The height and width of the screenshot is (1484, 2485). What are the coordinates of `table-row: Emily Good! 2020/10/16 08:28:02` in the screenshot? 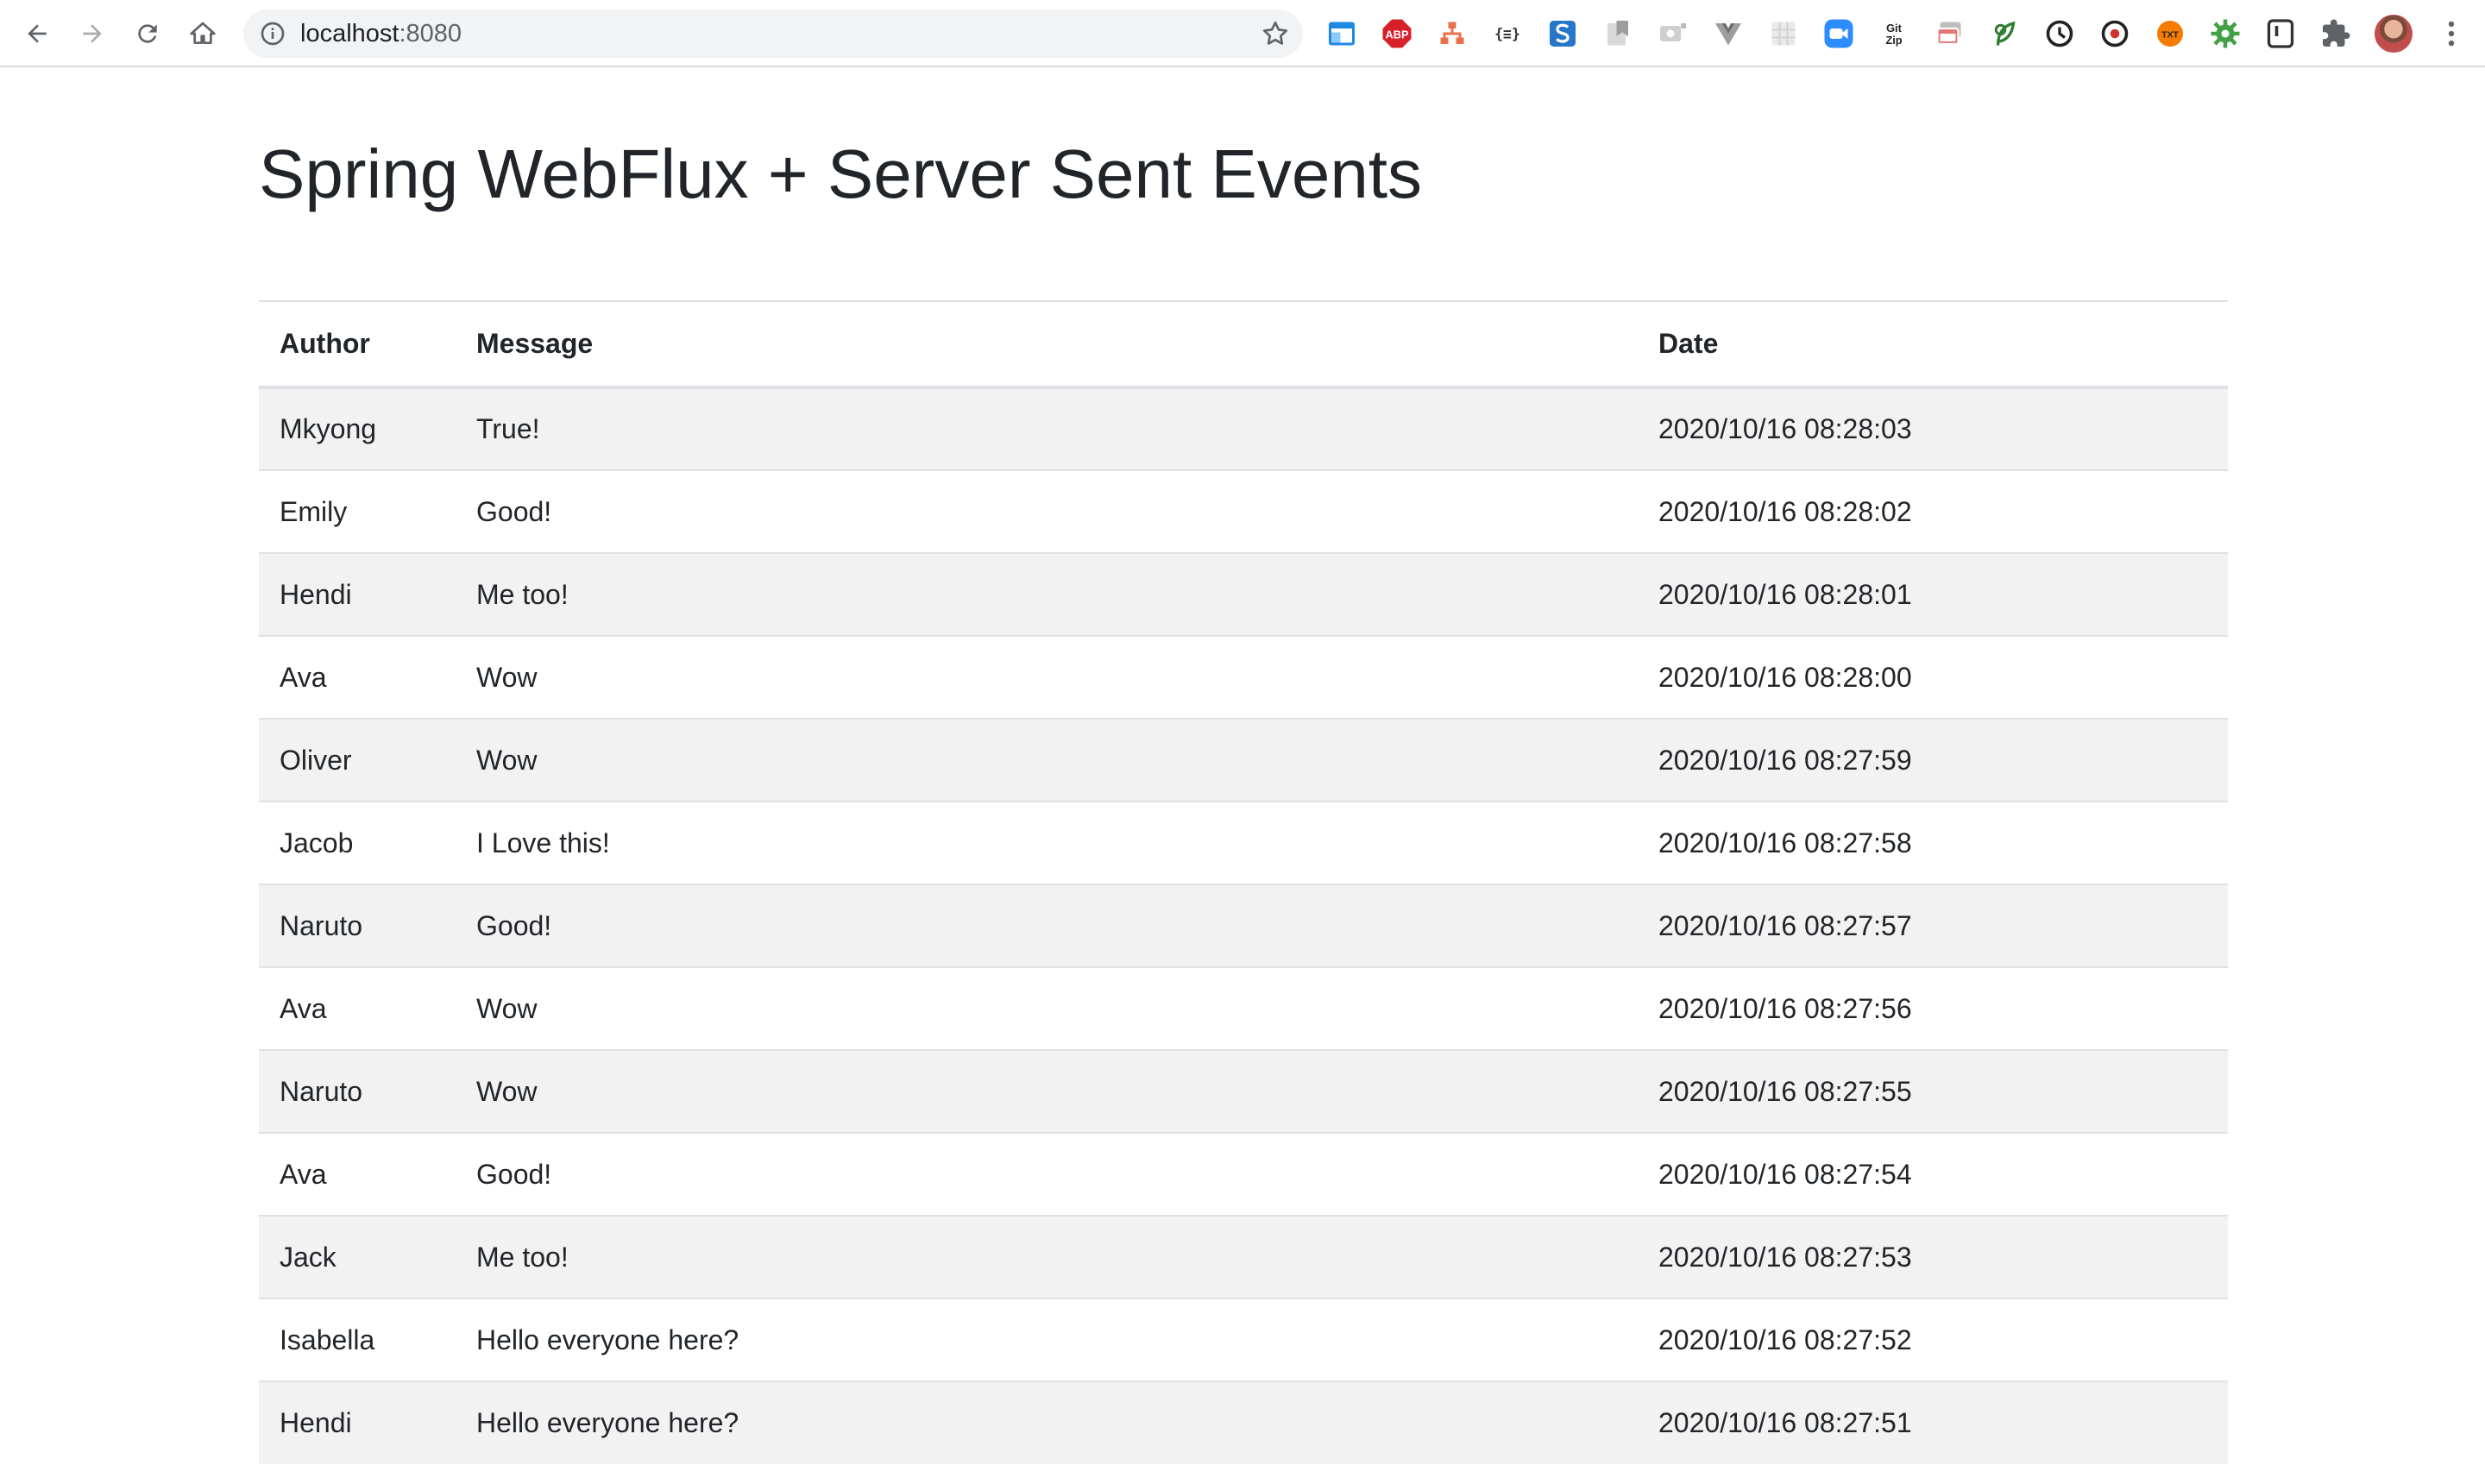 It's located at (1243, 511).